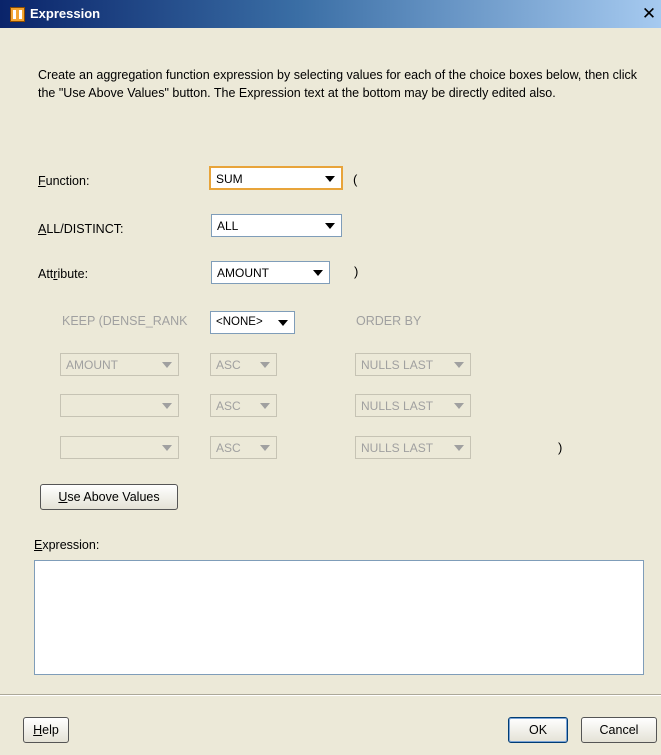 This screenshot has width=661, height=755. What do you see at coordinates (339, 617) in the screenshot?
I see `expression-textarea` at bounding box center [339, 617].